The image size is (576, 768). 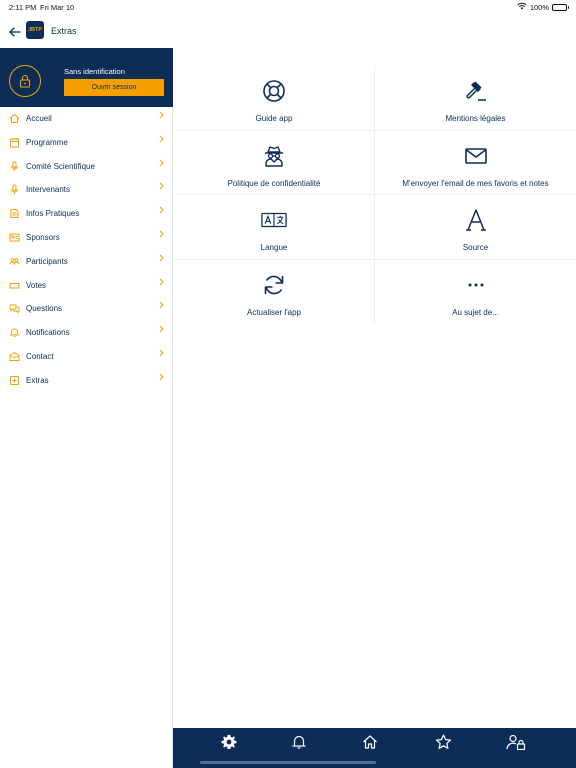 I want to click on lock-icon, so click(x=25, y=81).